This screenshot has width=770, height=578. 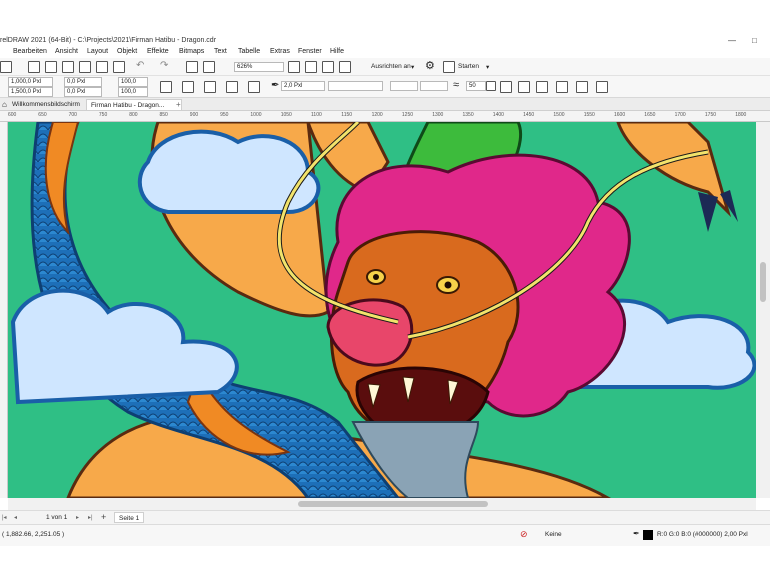 I want to click on outline-pen-icon: ✒, so click(x=636, y=533).